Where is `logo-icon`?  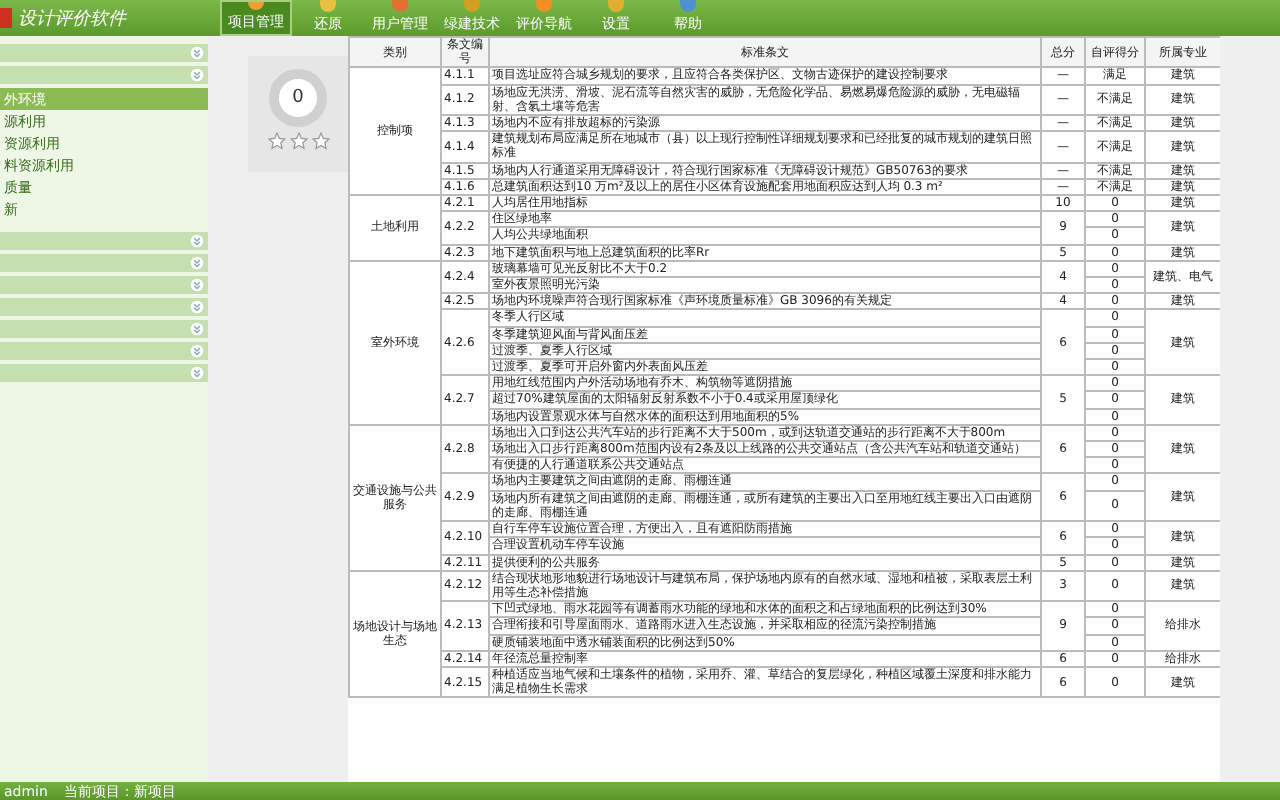 logo-icon is located at coordinates (6, 18).